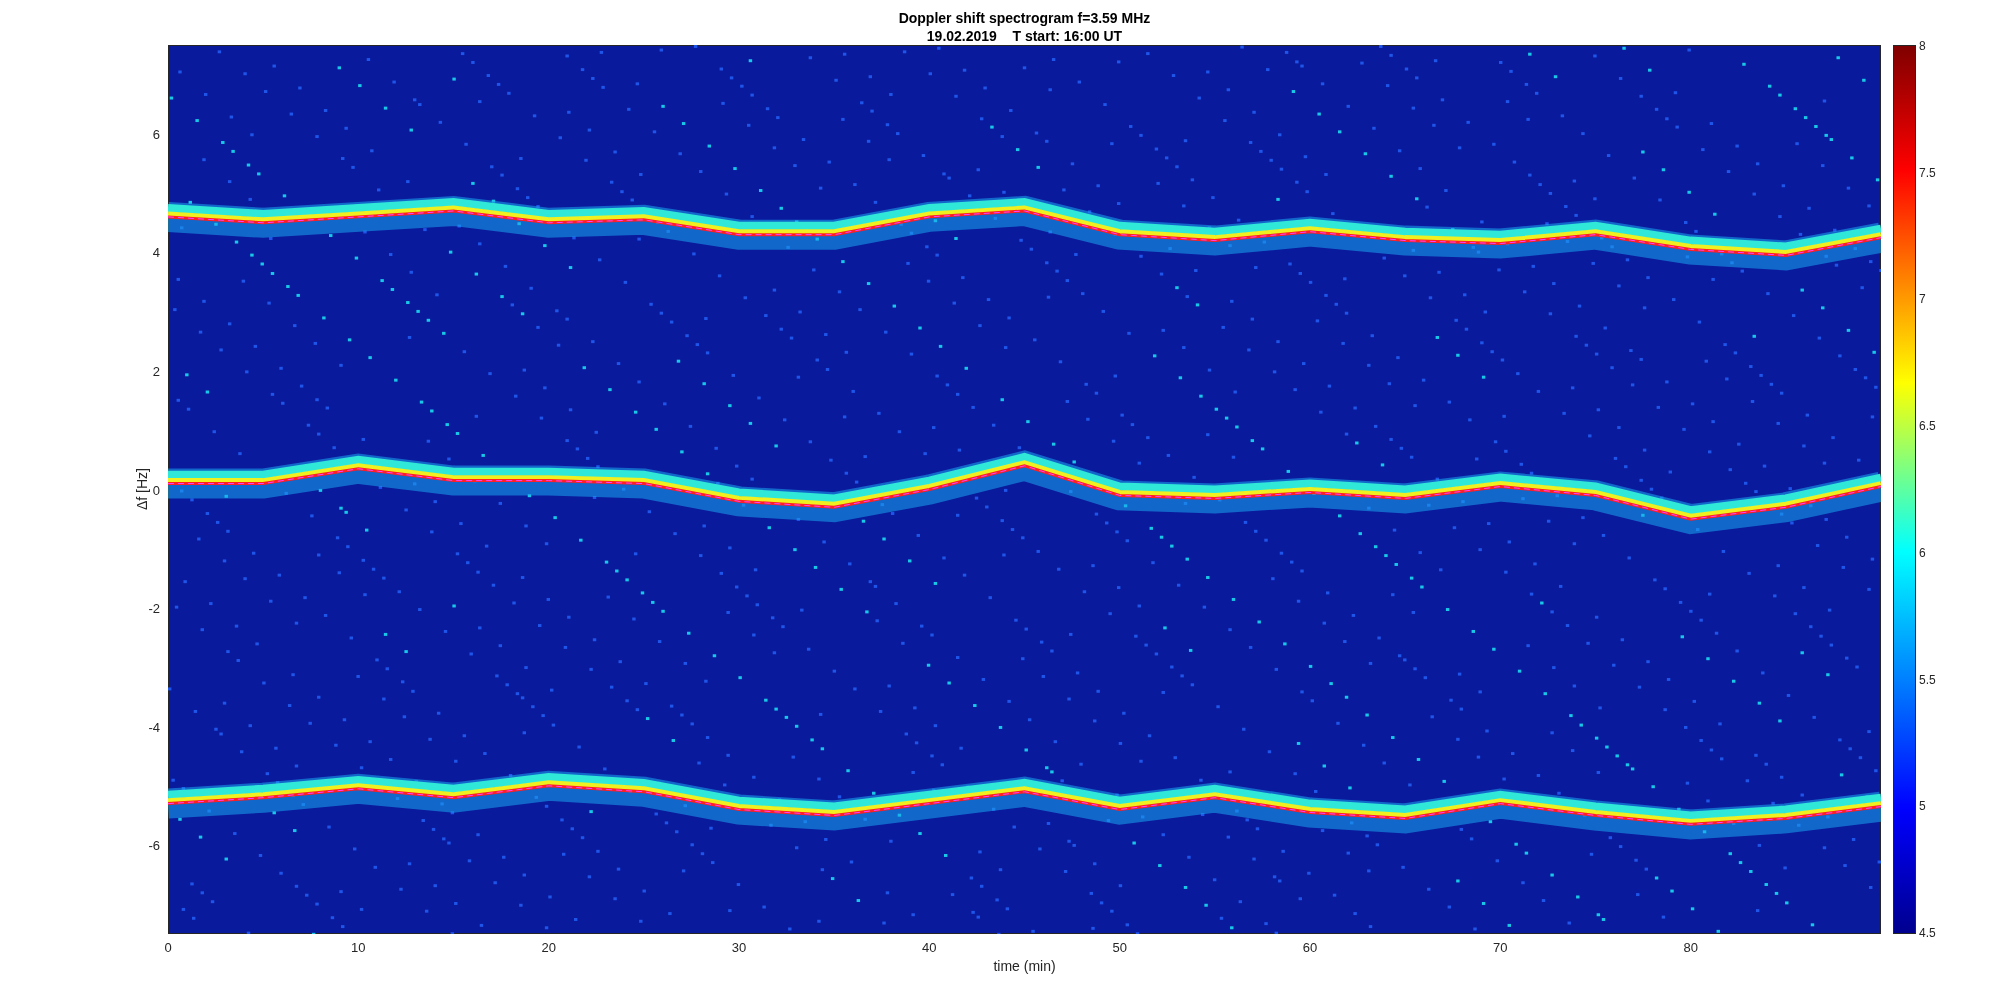  What do you see at coordinates (1922, 299) in the screenshot?
I see `colorbar-tick-label: 7` at bounding box center [1922, 299].